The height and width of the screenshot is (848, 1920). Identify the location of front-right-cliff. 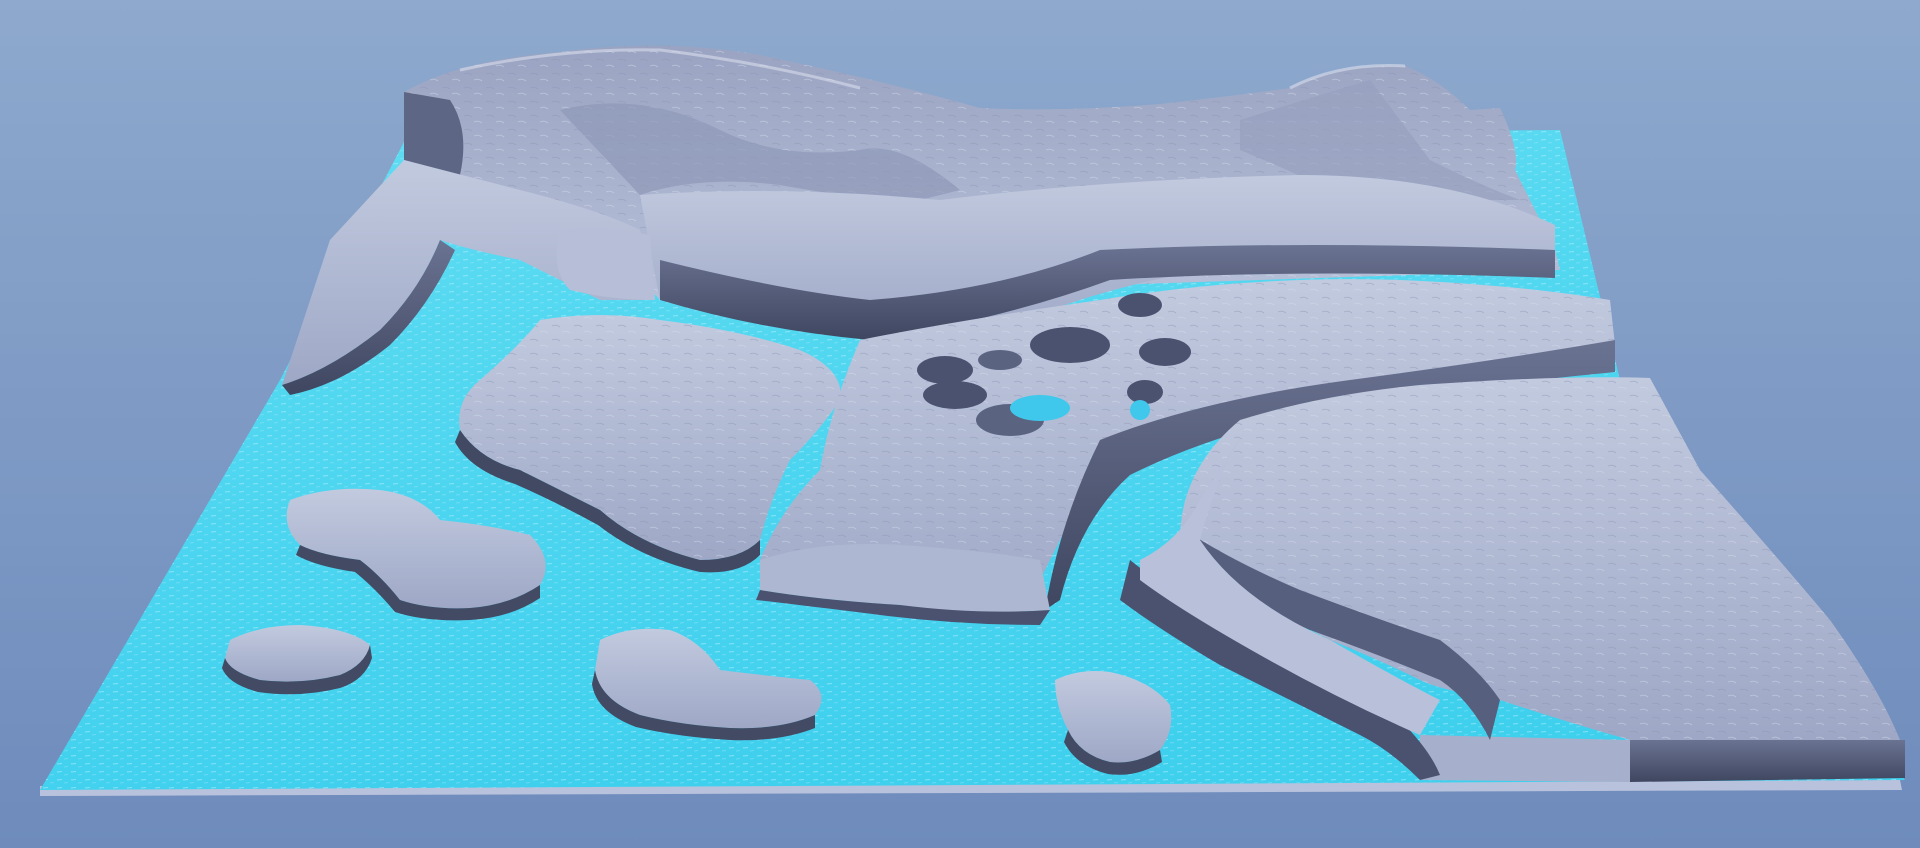
(1767, 761).